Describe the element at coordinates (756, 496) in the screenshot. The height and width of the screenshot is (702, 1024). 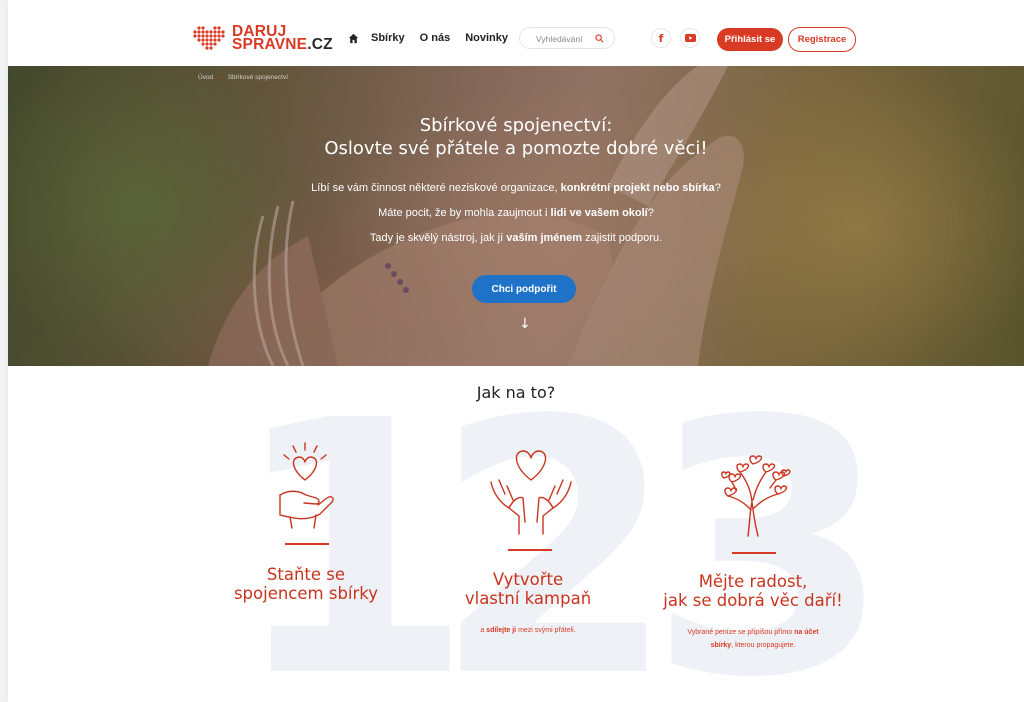
I see `heart-tree-icon` at that location.